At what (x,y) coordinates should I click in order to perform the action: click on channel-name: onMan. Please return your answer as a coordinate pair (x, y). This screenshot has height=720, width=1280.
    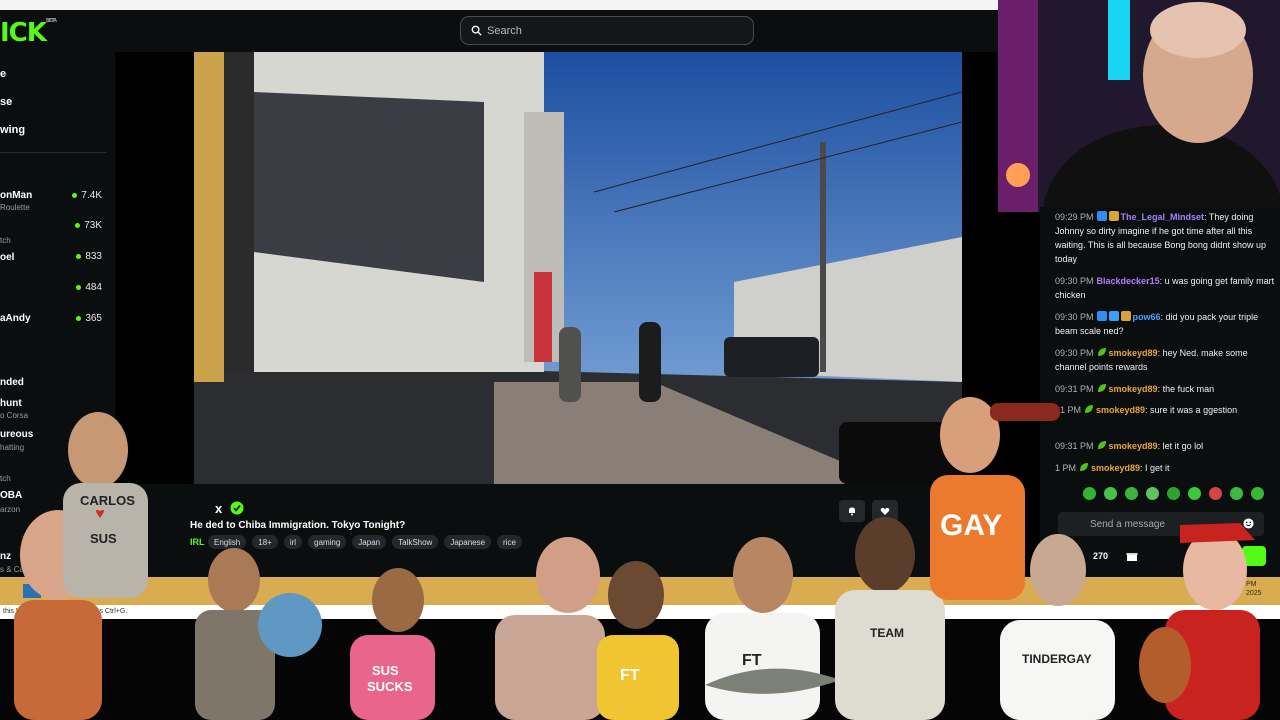
    Looking at the image, I should click on (16, 195).